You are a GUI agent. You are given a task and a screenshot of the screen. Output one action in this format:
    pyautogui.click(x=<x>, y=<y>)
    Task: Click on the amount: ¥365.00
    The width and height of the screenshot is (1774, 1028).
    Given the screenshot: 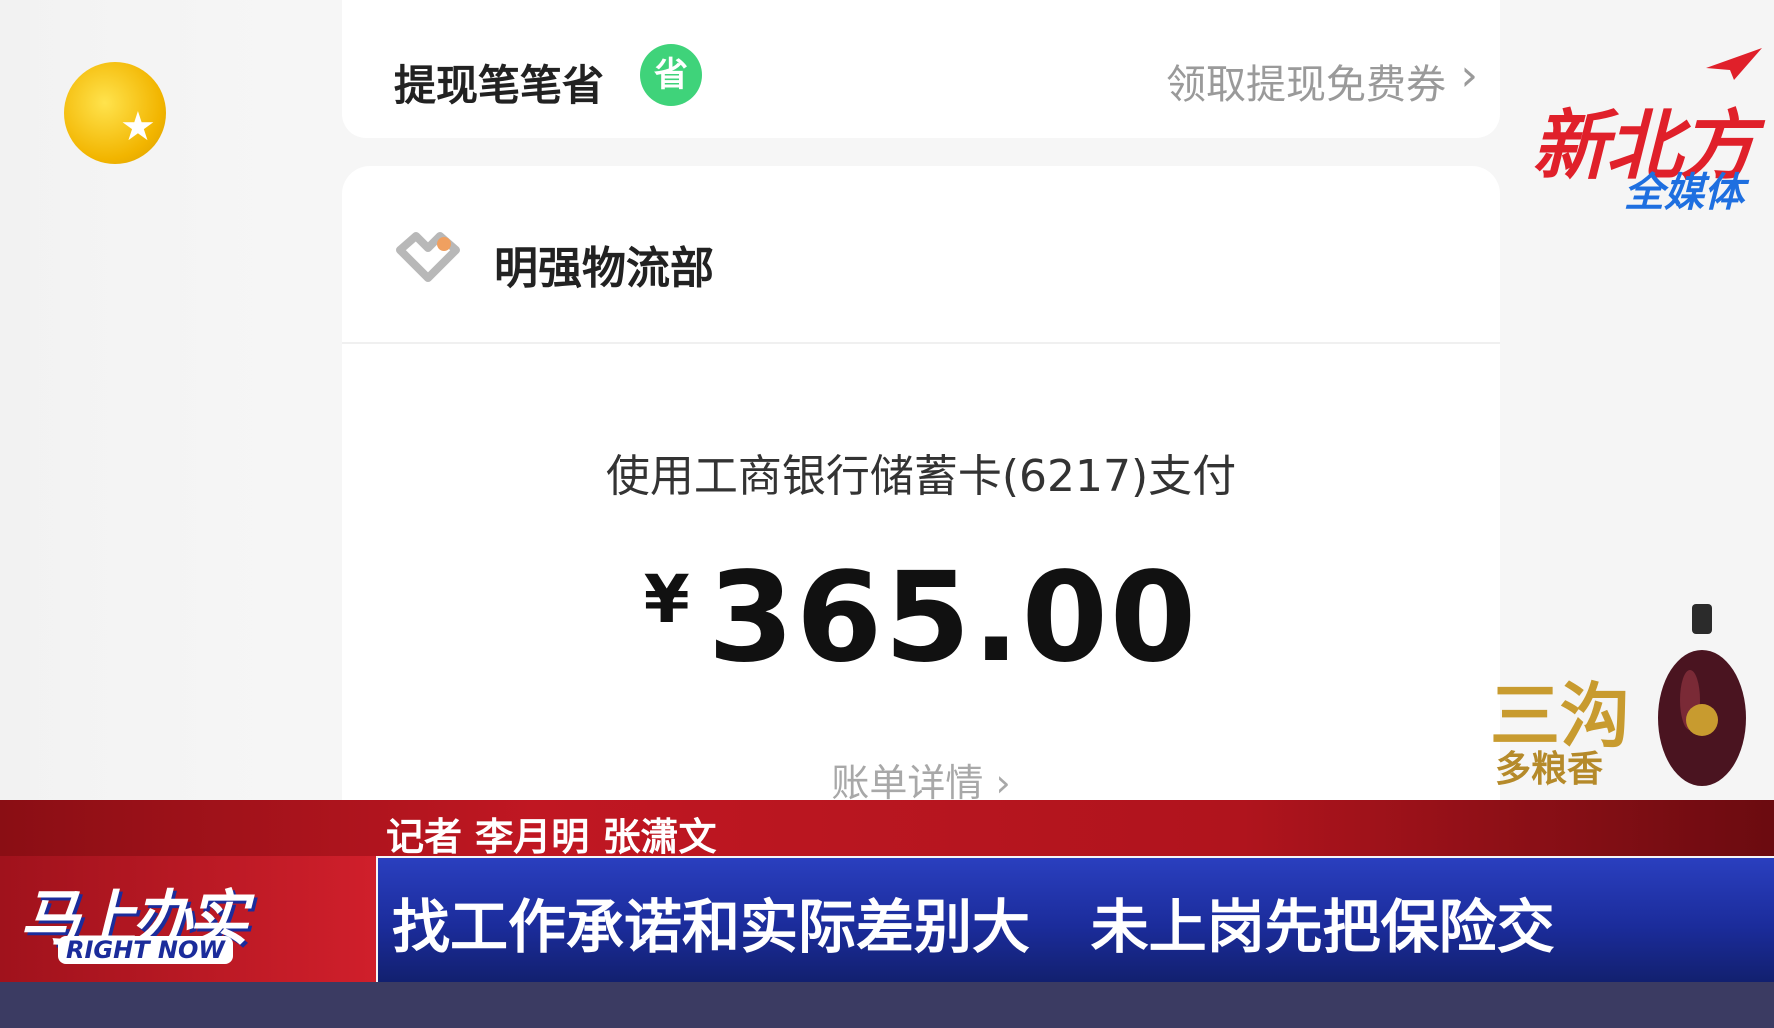 What is the action you would take?
    pyautogui.click(x=921, y=618)
    